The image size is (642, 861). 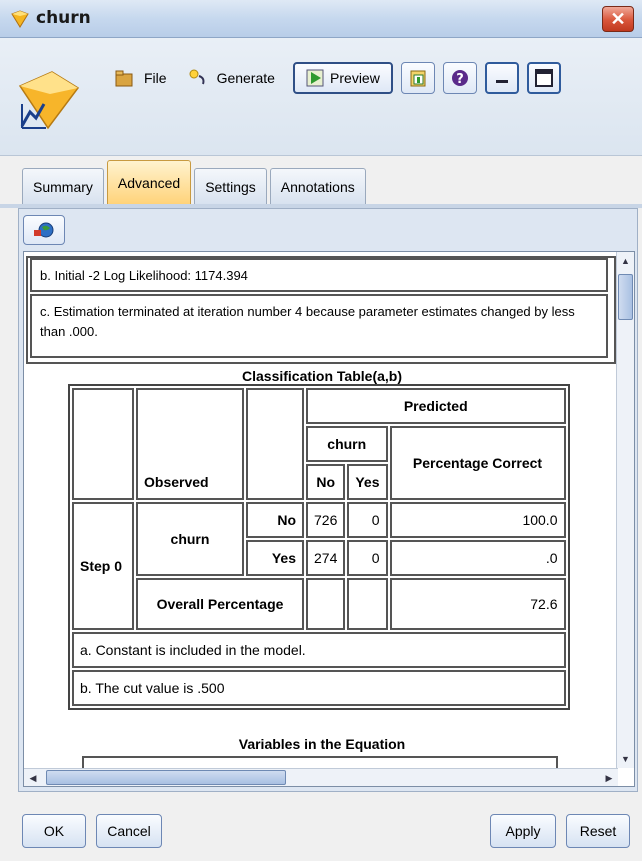 What do you see at coordinates (140, 78) in the screenshot?
I see `file-menu: File` at bounding box center [140, 78].